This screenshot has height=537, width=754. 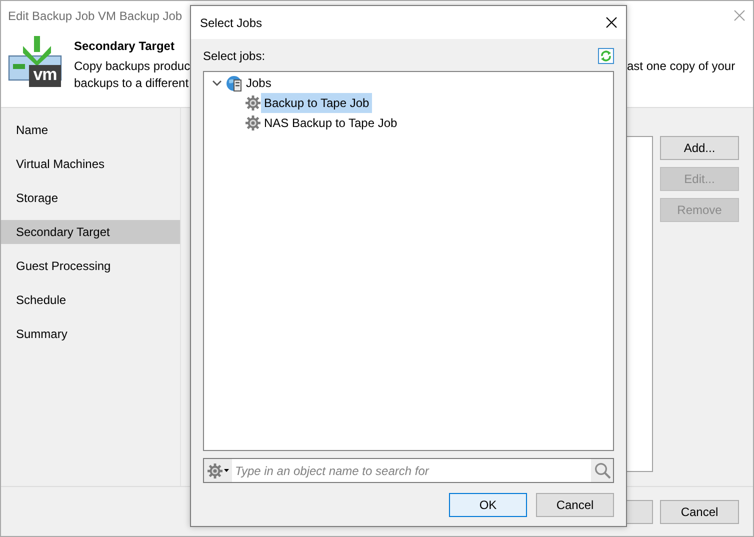 I want to click on dialog-button: OK, so click(x=488, y=505).